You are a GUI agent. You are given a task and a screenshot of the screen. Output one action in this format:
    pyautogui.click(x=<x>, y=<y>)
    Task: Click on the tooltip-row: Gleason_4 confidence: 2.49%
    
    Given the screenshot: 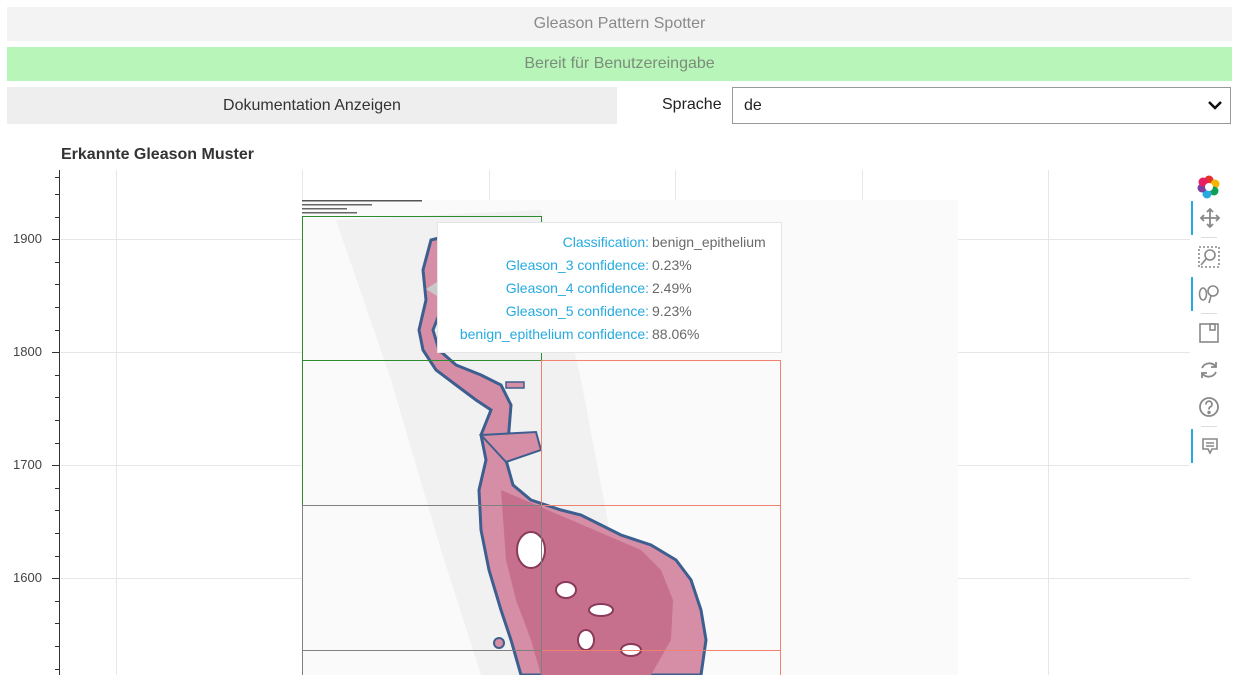 What is the action you would take?
    pyautogui.click(x=610, y=288)
    